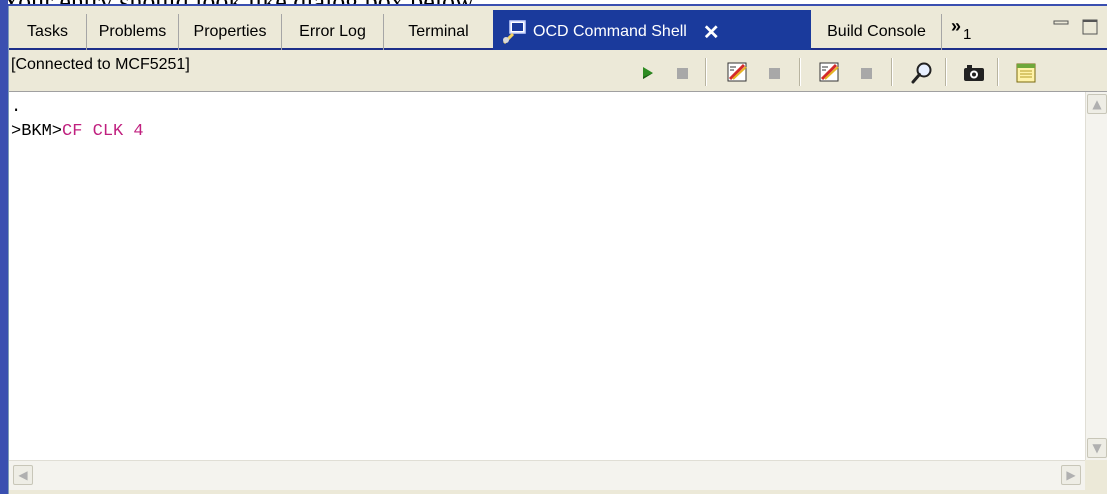 Image resolution: width=1107 pixels, height=494 pixels. What do you see at coordinates (514, 32) in the screenshot?
I see `ocd-shell-icon` at bounding box center [514, 32].